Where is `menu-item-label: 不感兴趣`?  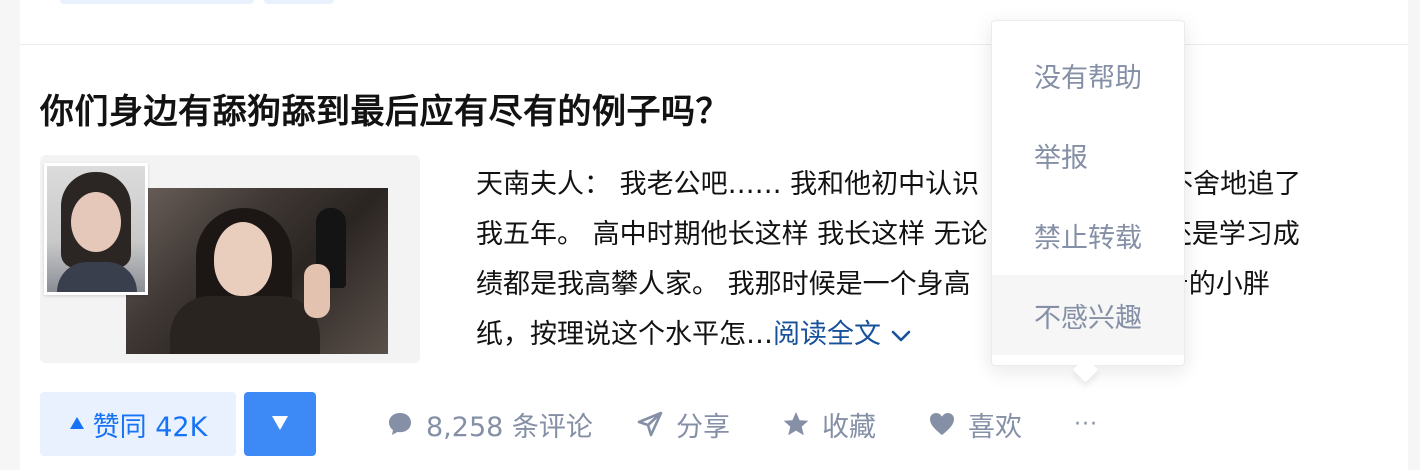 menu-item-label: 不感兴趣 is located at coordinates (1088, 318).